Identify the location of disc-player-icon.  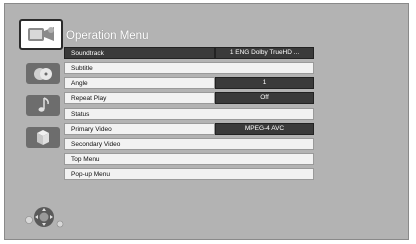
(41, 34).